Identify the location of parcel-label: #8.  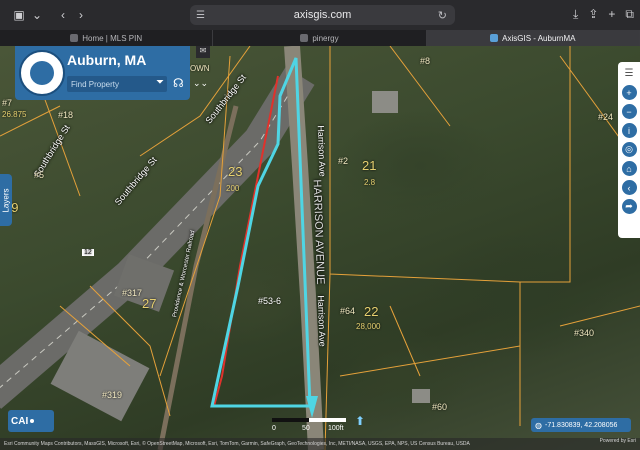
(425, 61).